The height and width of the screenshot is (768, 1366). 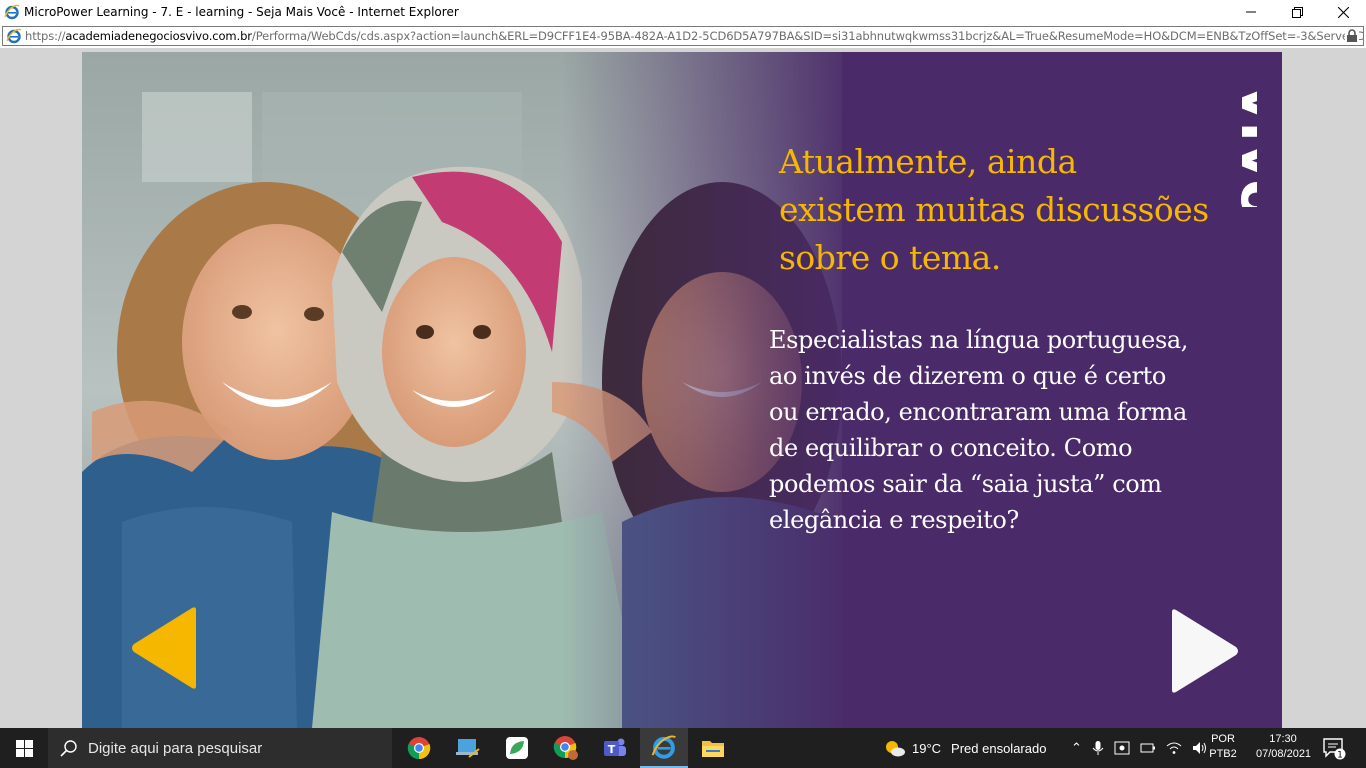 I want to click on start-button, so click(x=24, y=748).